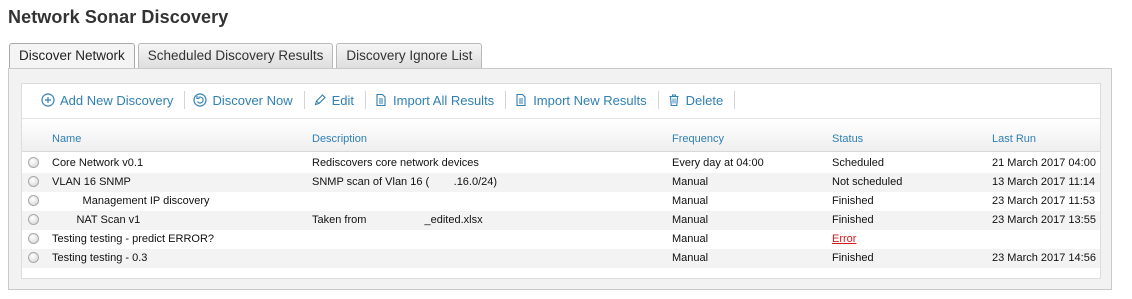  I want to click on row-last-run: 13 March 2017 11:14, so click(1044, 182).